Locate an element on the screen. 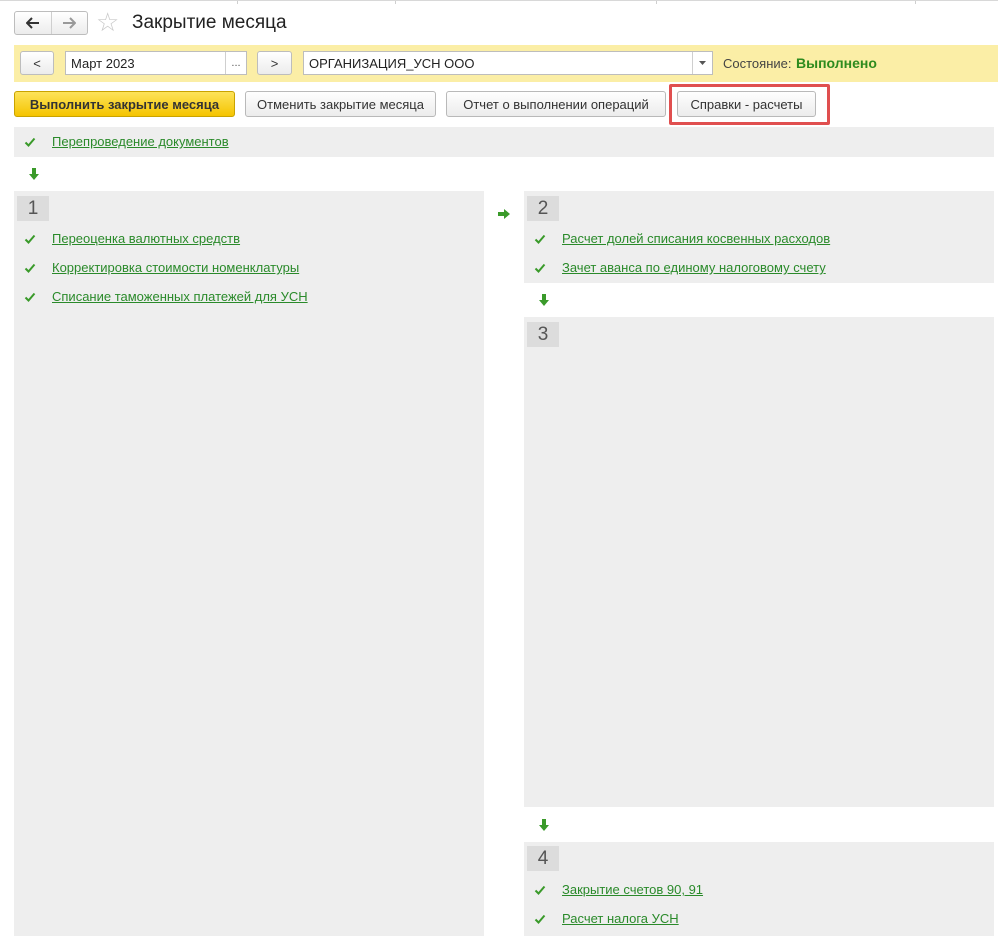 The height and width of the screenshot is (936, 998). advance-offset-link: Зачет аванса по единому налоговому счету is located at coordinates (694, 267).